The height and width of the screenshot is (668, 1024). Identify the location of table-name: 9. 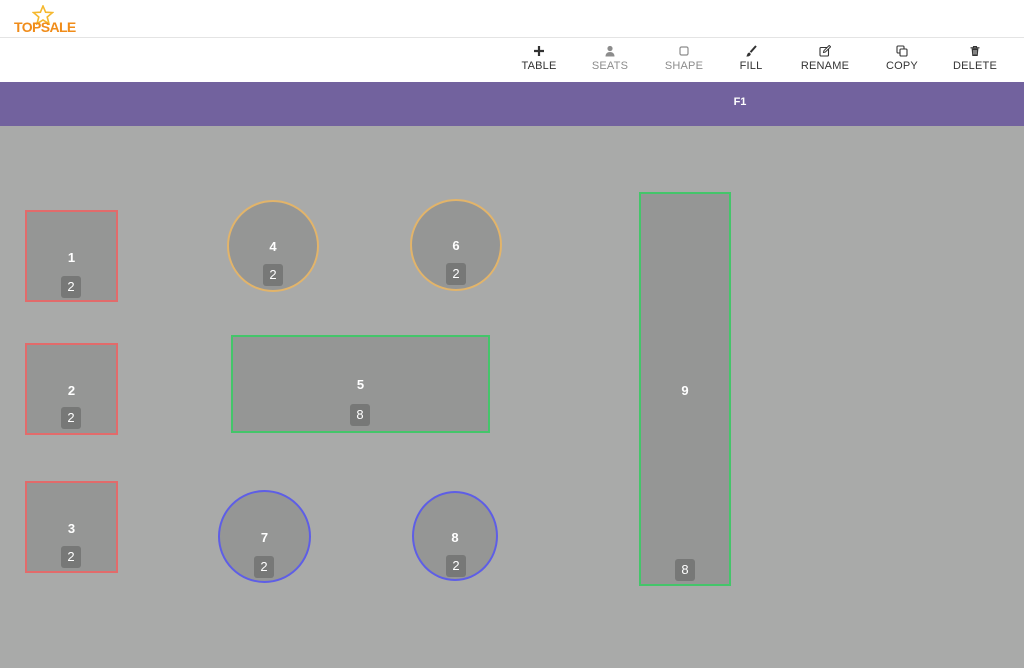
(685, 390).